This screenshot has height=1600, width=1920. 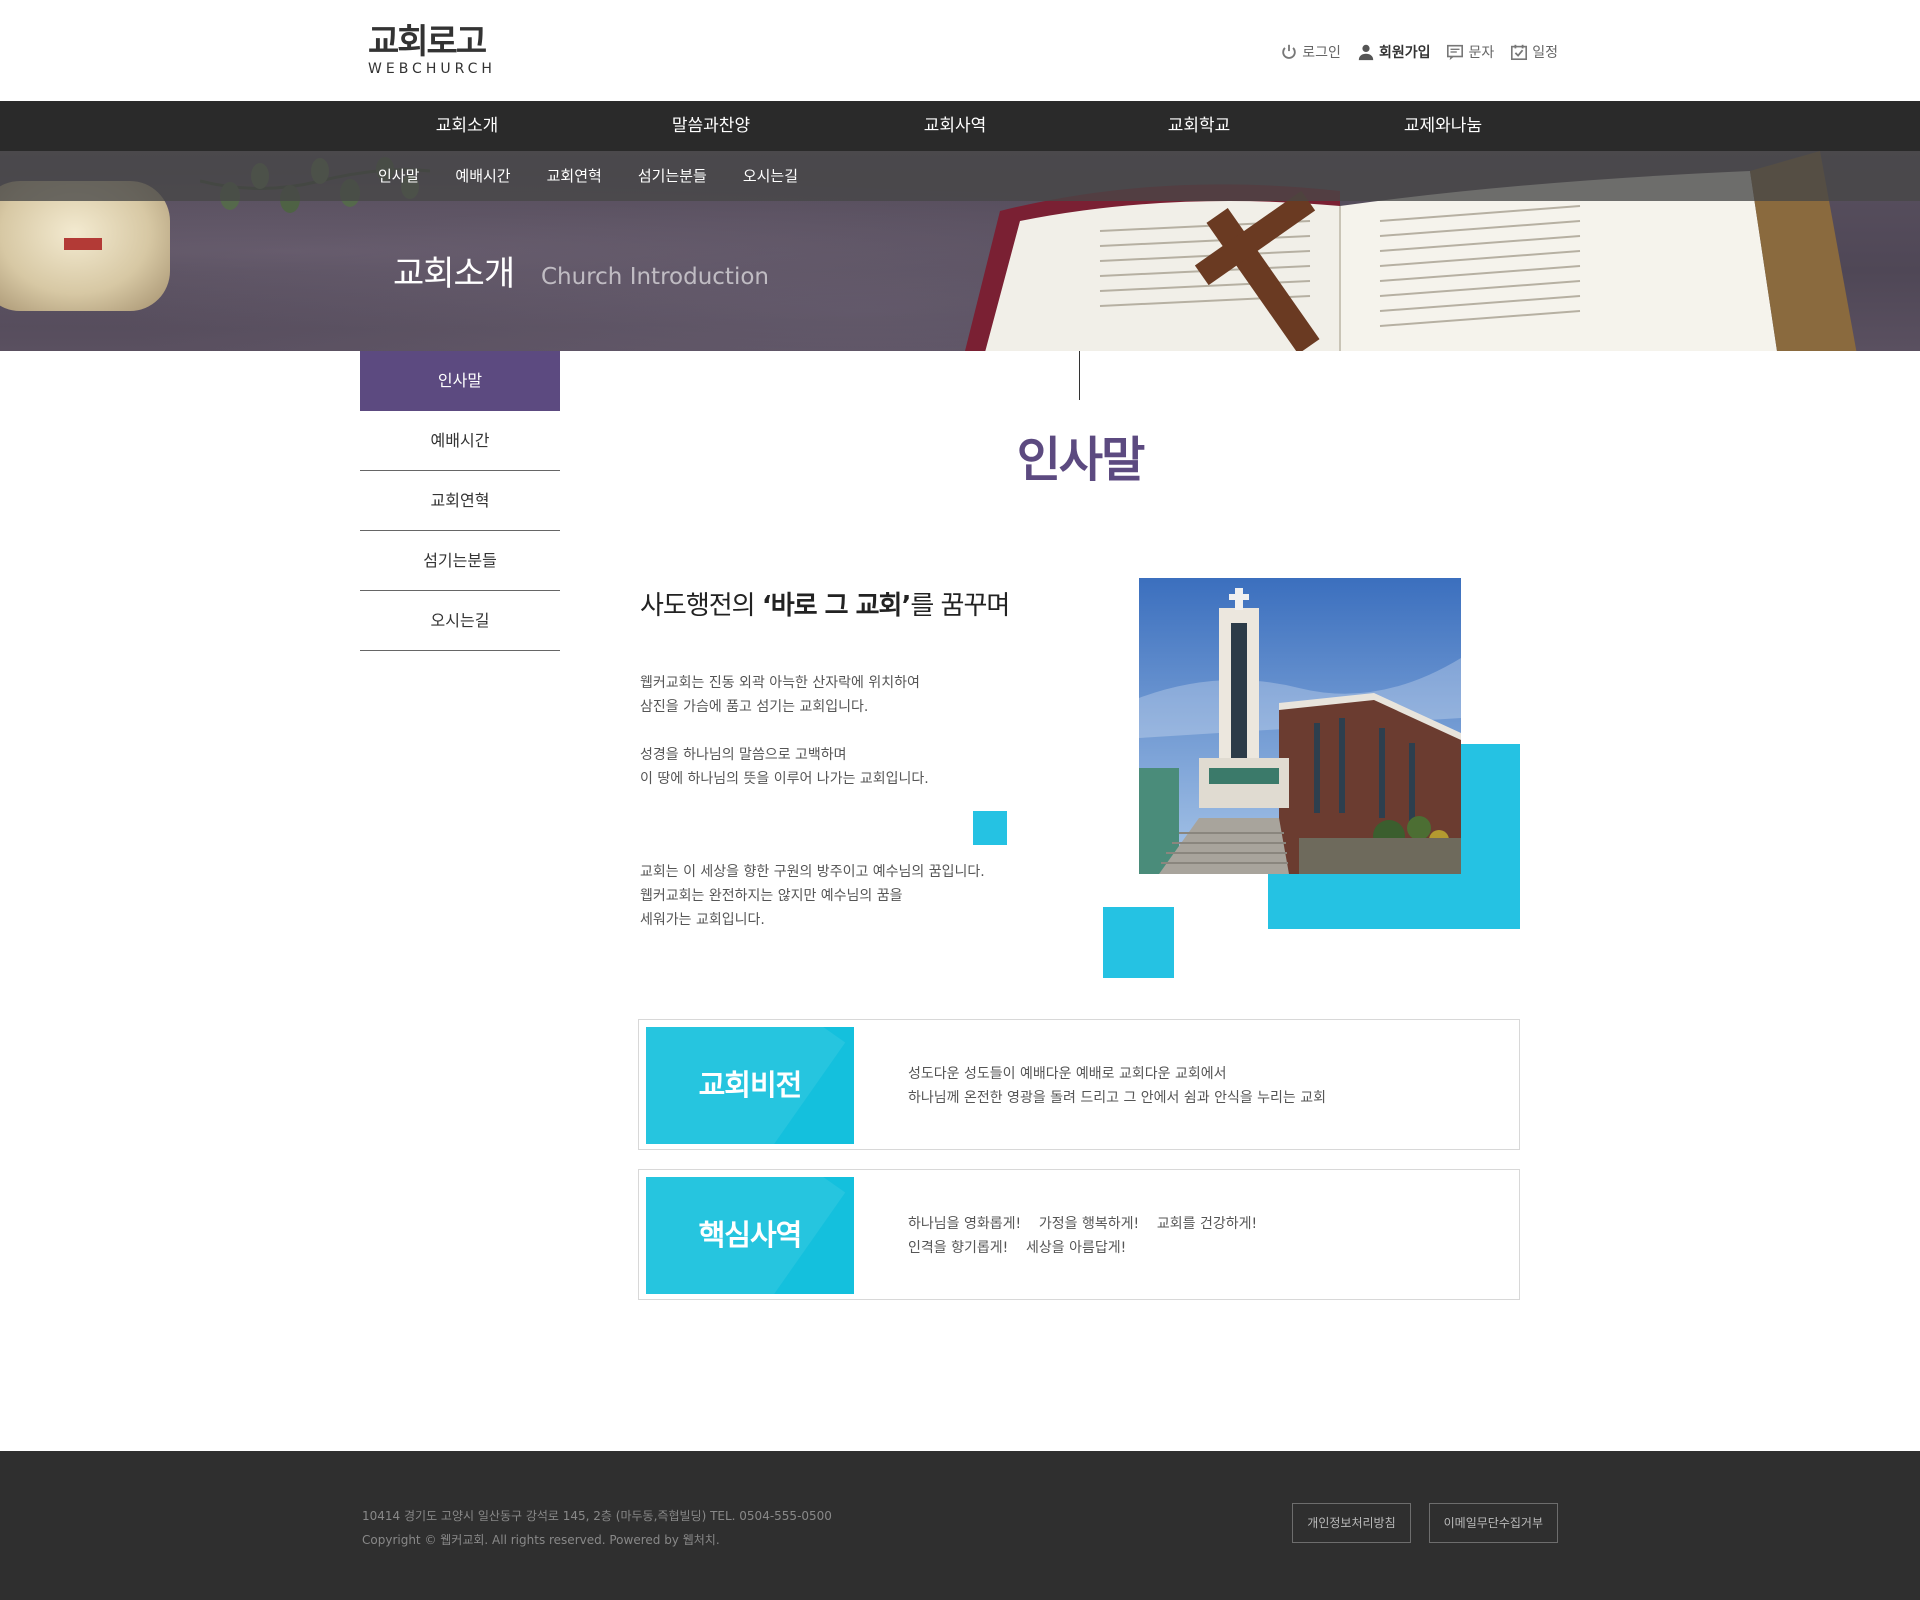 I want to click on vision-label: 교회비전, so click(x=750, y=1085).